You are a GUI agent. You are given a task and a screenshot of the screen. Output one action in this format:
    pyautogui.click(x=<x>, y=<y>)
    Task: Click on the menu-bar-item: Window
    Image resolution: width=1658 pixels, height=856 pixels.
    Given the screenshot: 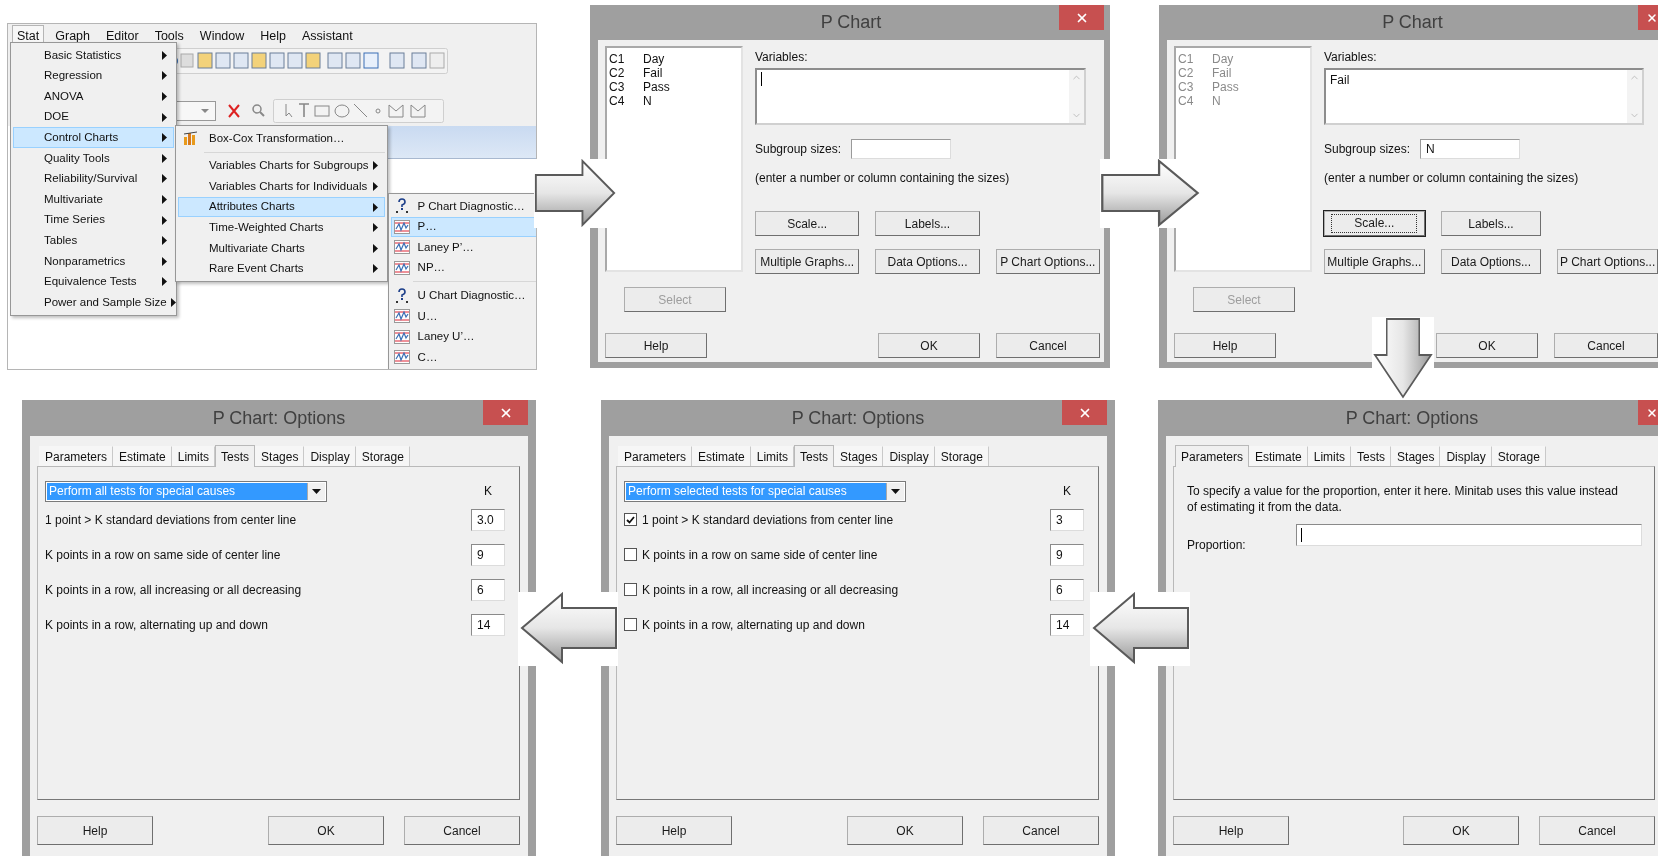 What is the action you would take?
    pyautogui.click(x=222, y=36)
    